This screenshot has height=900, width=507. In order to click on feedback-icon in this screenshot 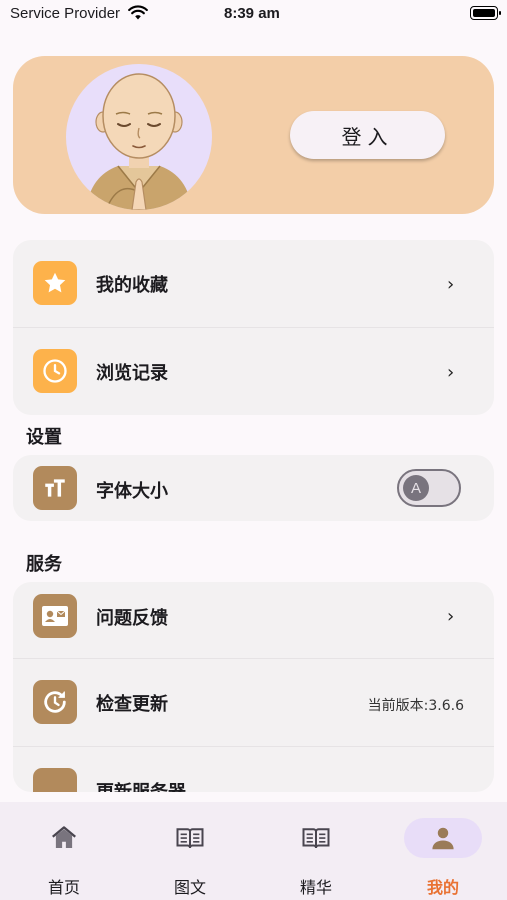, I will do `click(55, 616)`.